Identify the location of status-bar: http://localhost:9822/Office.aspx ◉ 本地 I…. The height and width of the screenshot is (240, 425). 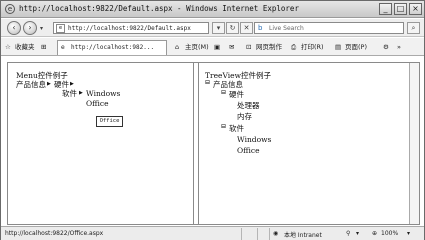
(212, 233).